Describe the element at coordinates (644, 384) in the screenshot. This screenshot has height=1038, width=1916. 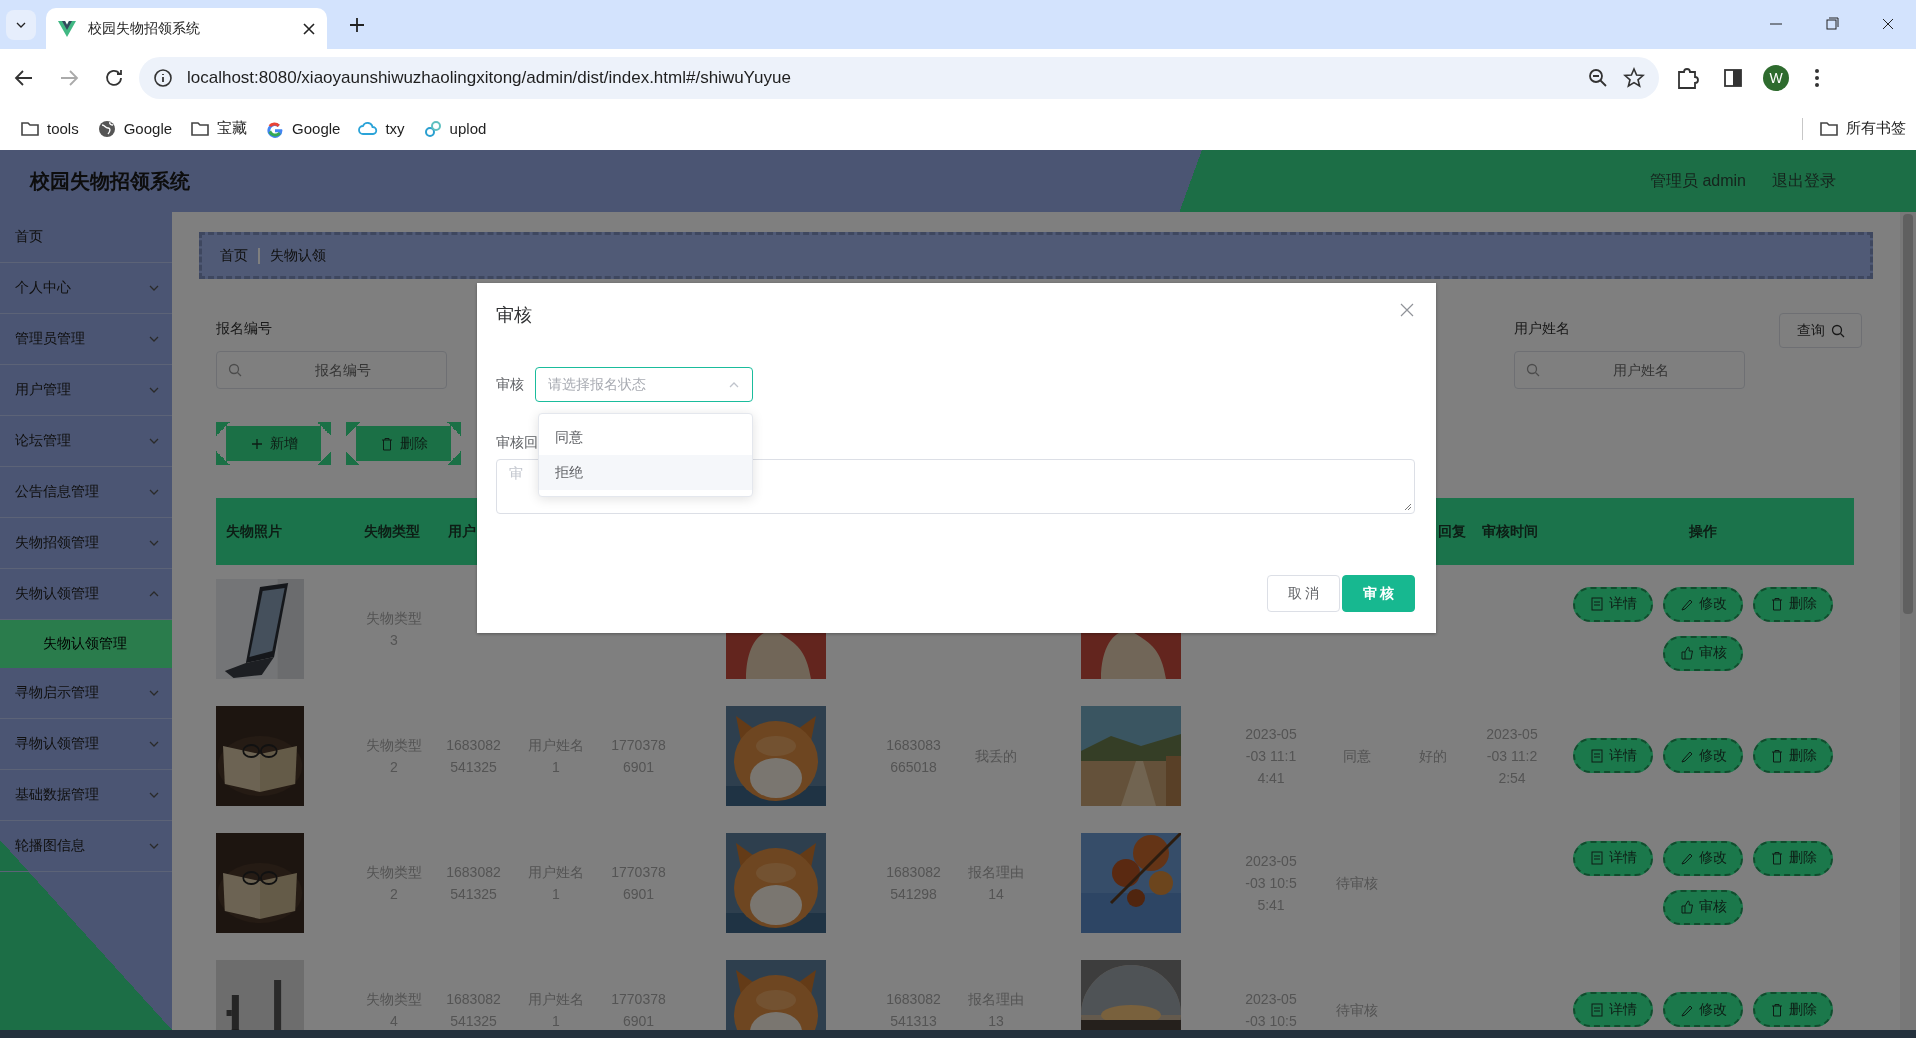
I see `status-select: 请选择报名状态` at that location.